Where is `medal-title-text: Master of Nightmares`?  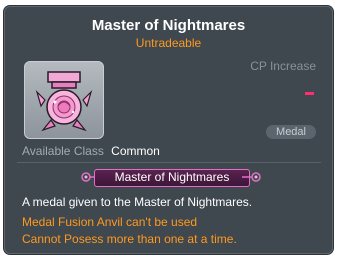
medal-title-text: Master of Nightmares is located at coordinates (172, 177).